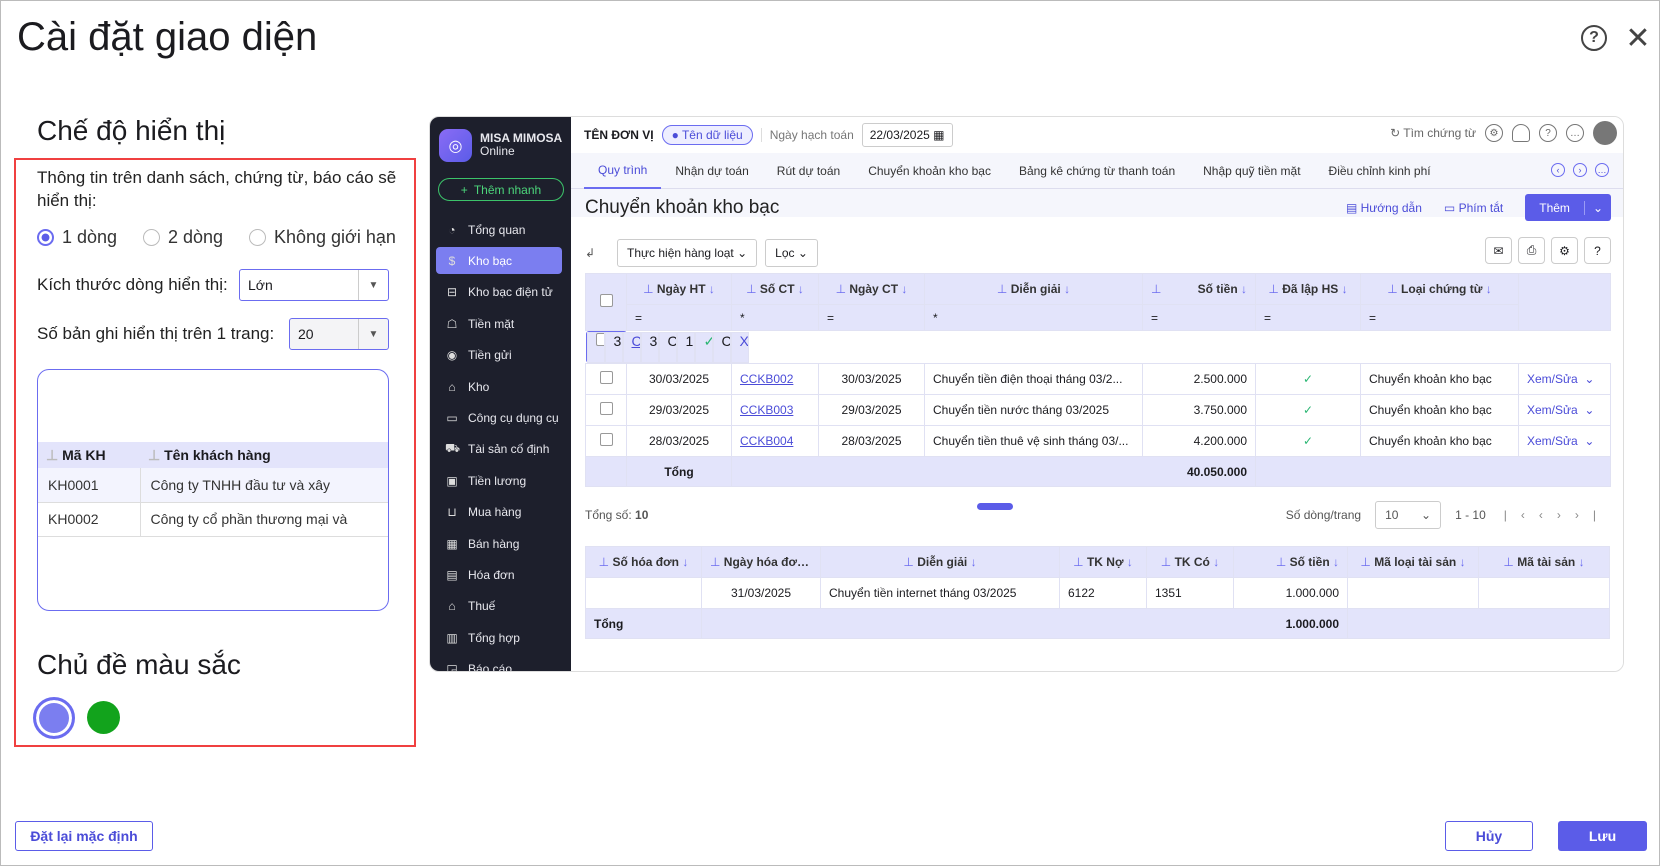 The width and height of the screenshot is (1660, 866). I want to click on detail-column-header: ⊥ TK Nợ ↓, so click(1103, 562).